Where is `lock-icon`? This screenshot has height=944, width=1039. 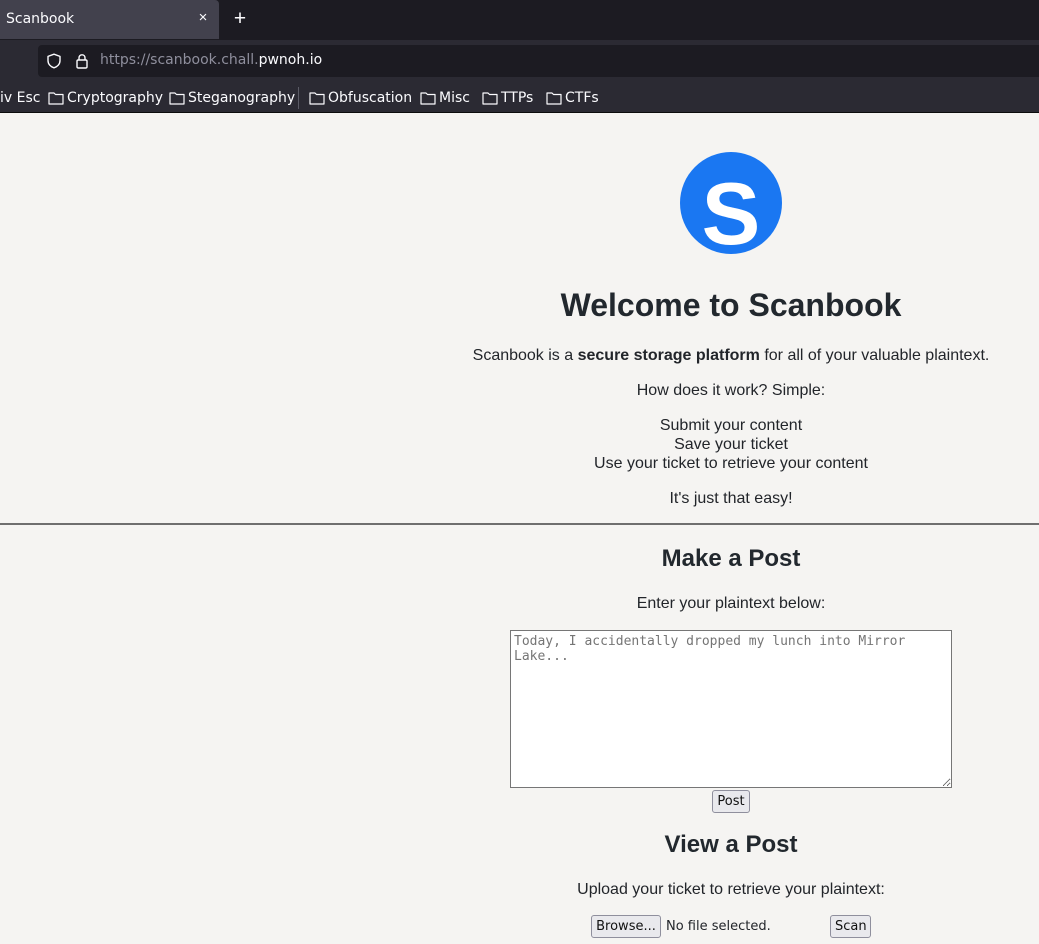 lock-icon is located at coordinates (82, 61).